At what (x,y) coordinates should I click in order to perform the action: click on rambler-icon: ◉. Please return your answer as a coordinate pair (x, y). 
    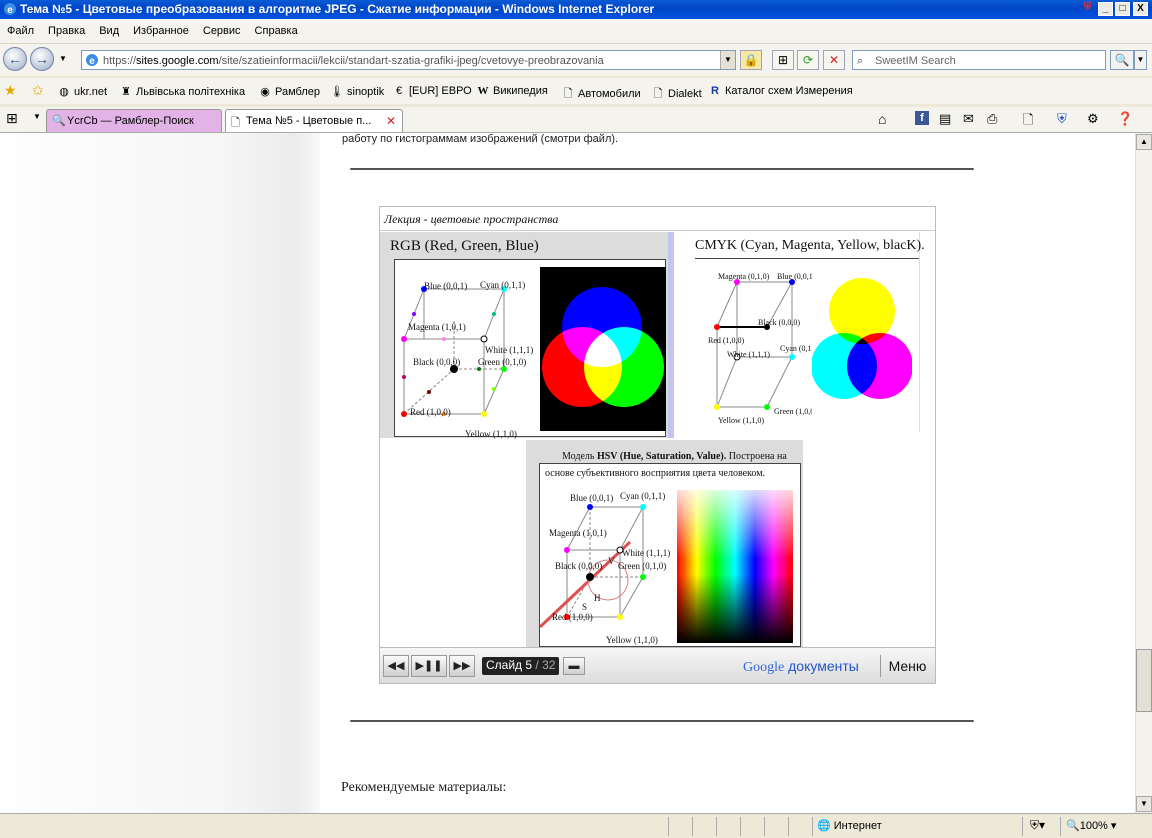
    Looking at the image, I should click on (265, 92).